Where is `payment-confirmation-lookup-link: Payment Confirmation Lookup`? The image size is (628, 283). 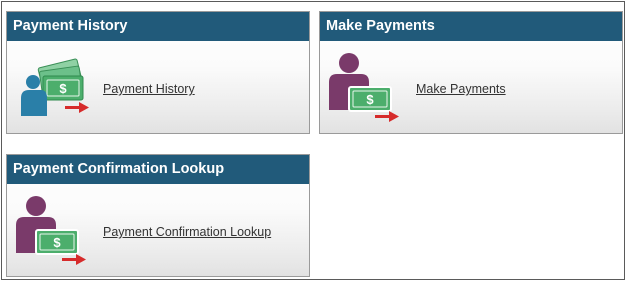 payment-confirmation-lookup-link: Payment Confirmation Lookup is located at coordinates (187, 232).